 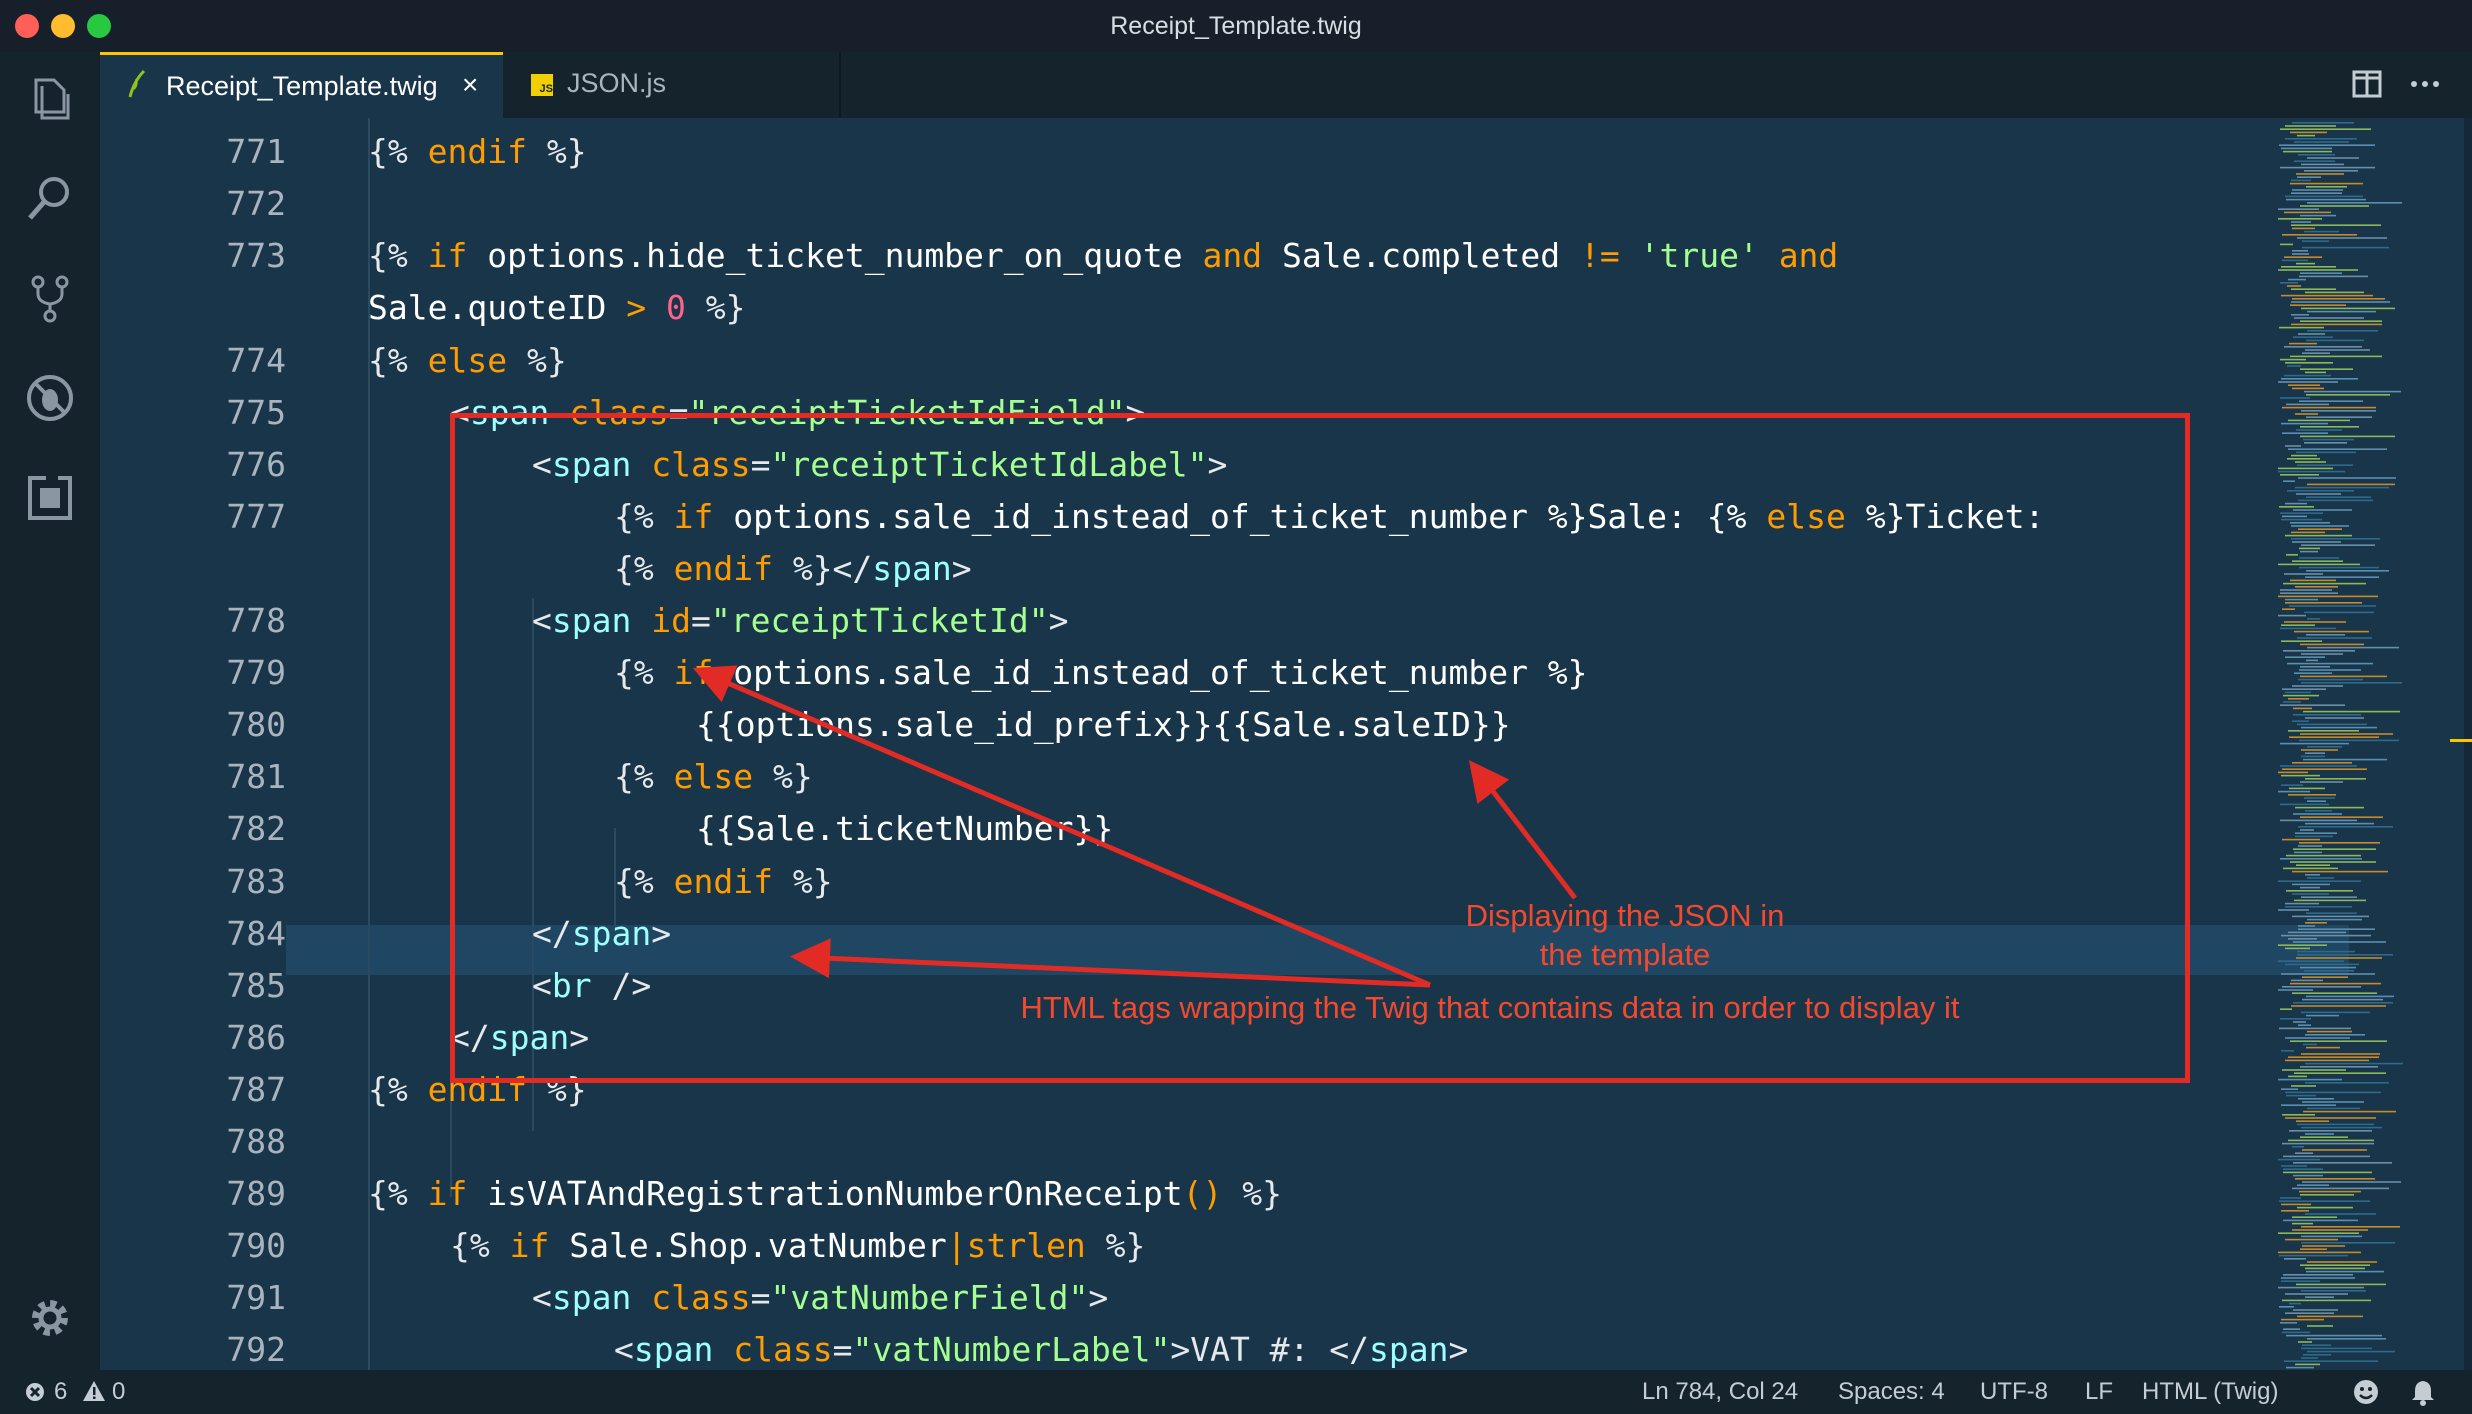 What do you see at coordinates (94, 1394) in the screenshot?
I see `warning-icon` at bounding box center [94, 1394].